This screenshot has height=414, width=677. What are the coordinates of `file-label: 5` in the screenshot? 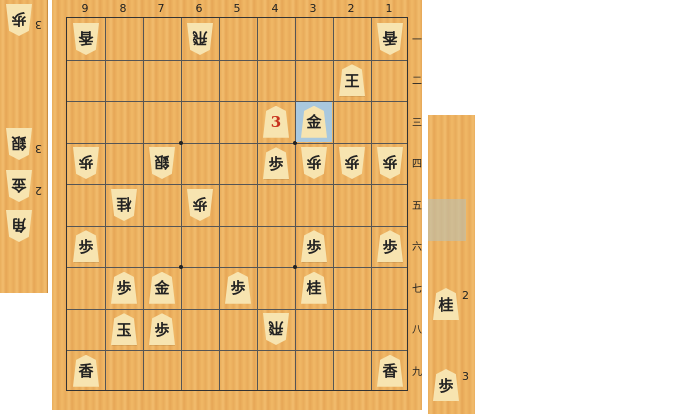 It's located at (237, 8).